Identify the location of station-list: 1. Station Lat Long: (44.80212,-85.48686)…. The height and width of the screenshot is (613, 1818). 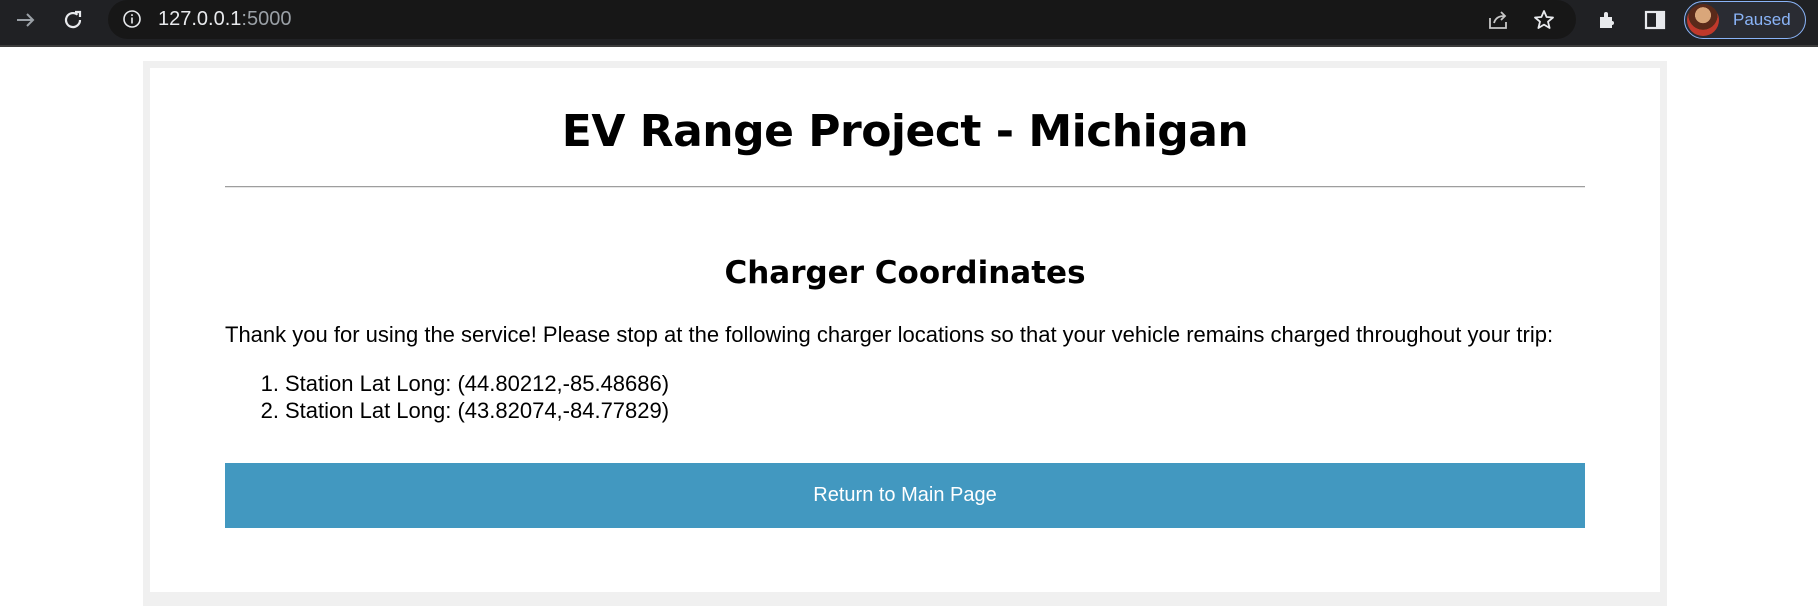
(447, 397).